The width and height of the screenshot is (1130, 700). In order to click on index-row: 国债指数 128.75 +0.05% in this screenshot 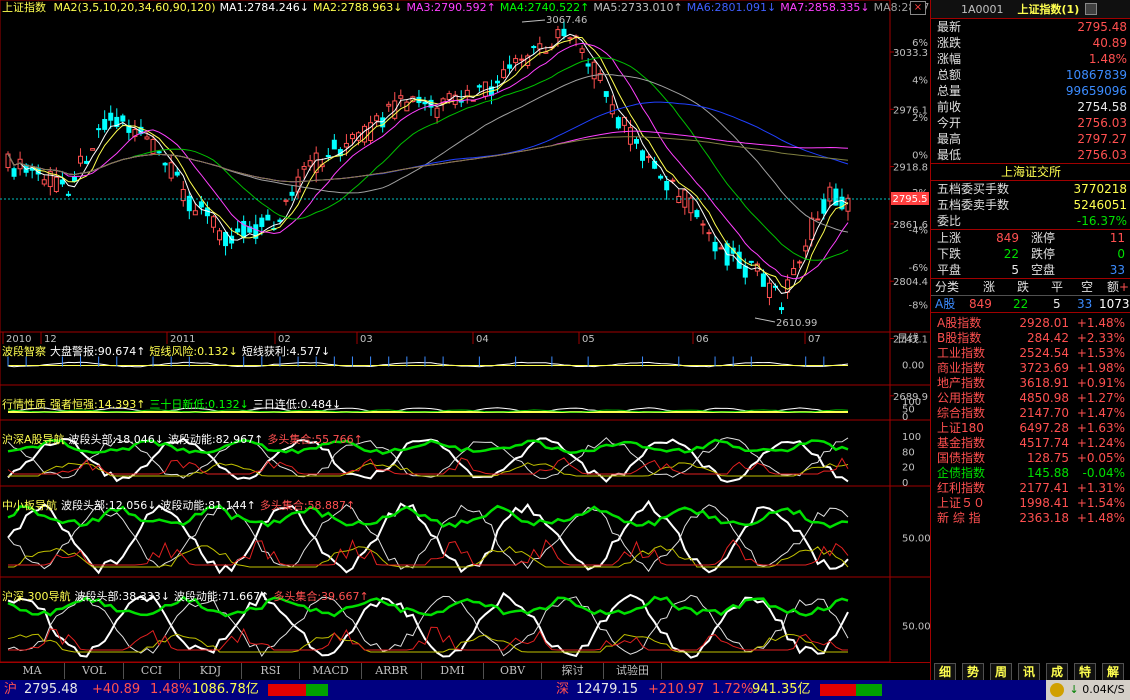, I will do `click(1030, 458)`.